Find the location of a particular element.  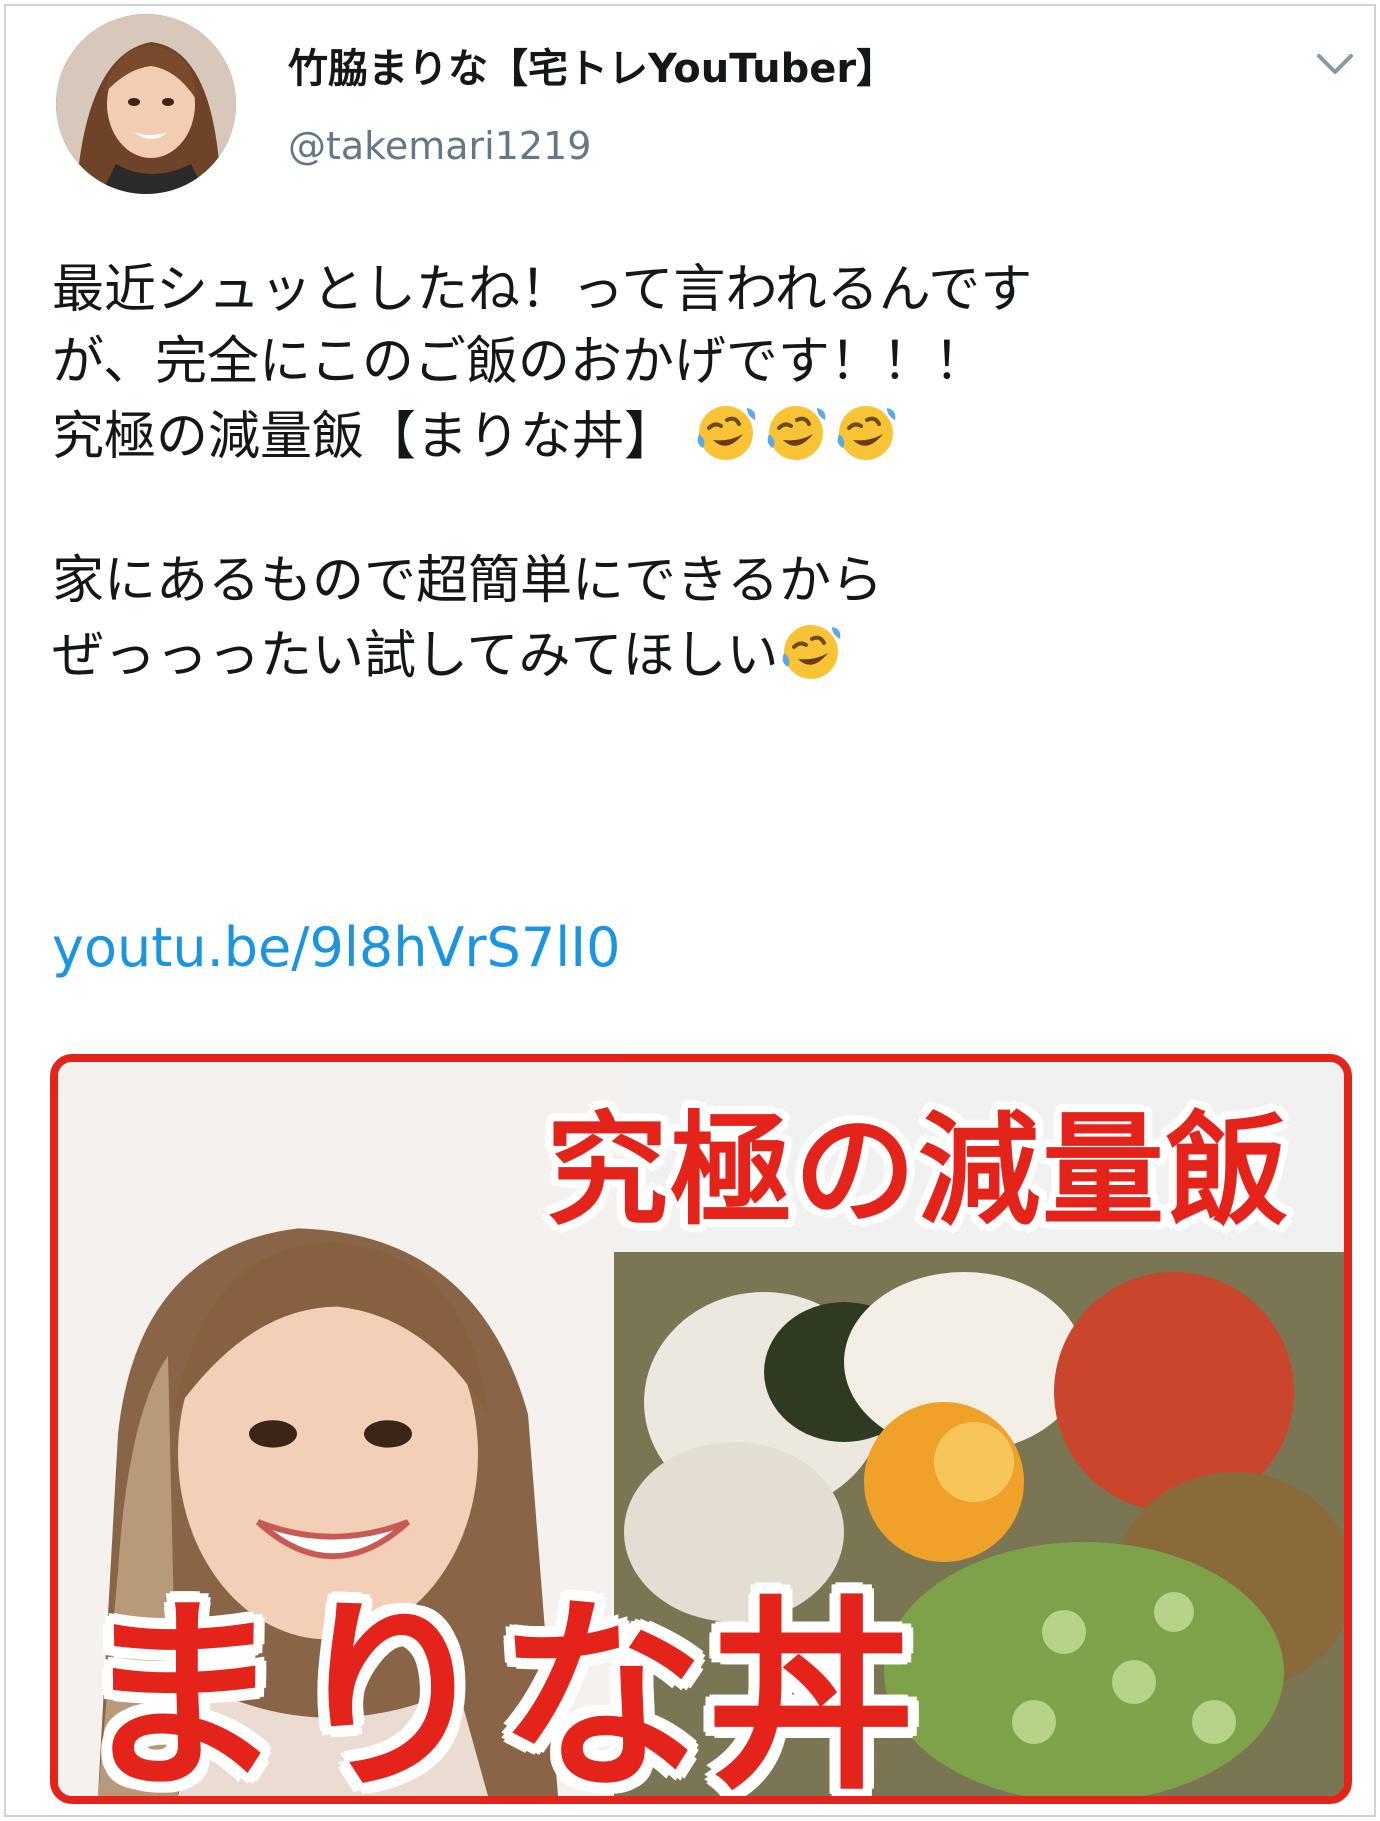

thumbnail-title-bottom-text: まりな丼 is located at coordinates (498, 1691).